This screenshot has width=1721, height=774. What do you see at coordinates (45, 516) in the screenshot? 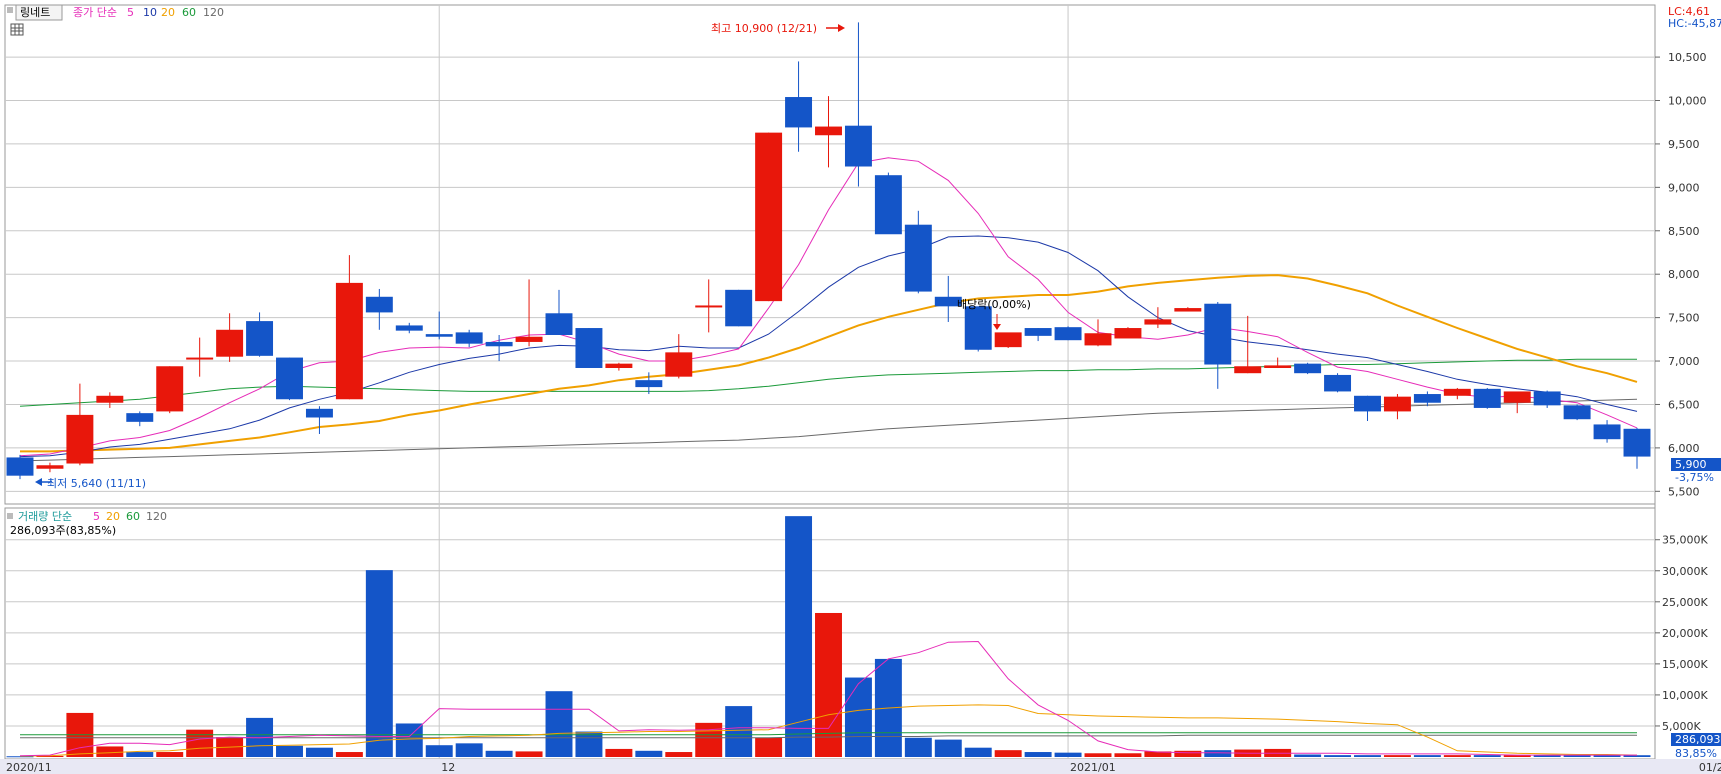
I see `volume-legend-label: 거래량 단순` at bounding box center [45, 516].